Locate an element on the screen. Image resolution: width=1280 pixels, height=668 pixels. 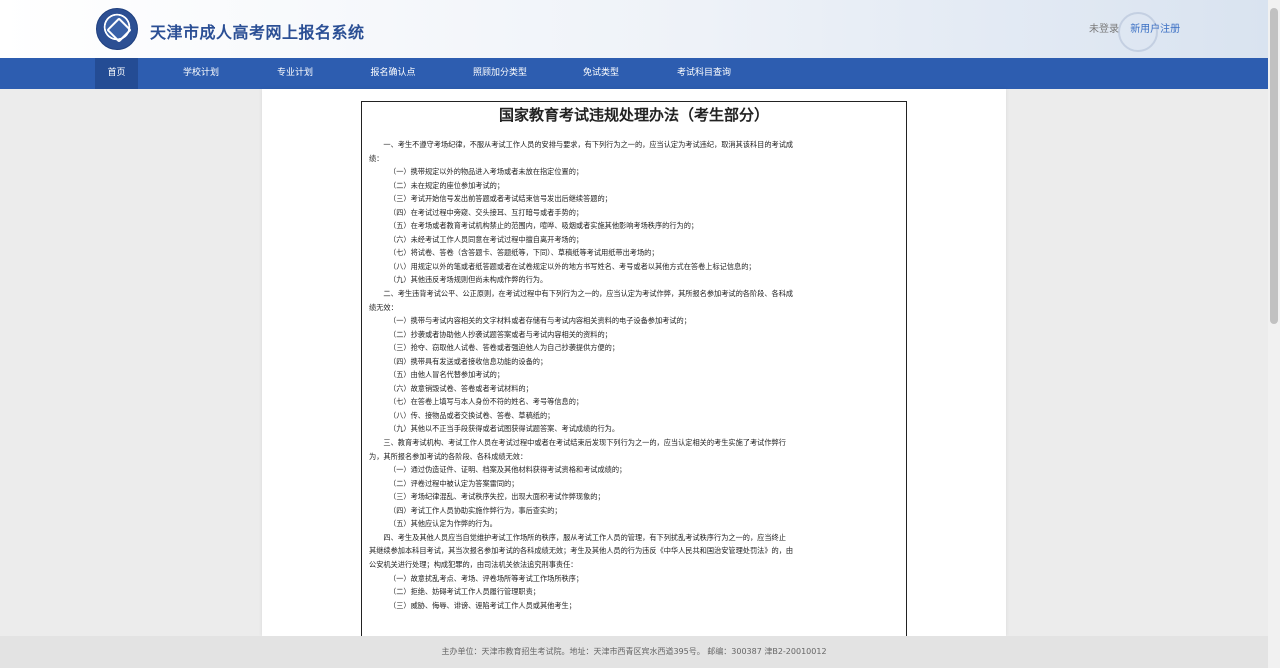
nav-confirmation-sites: 报名确认点 is located at coordinates (393, 73).